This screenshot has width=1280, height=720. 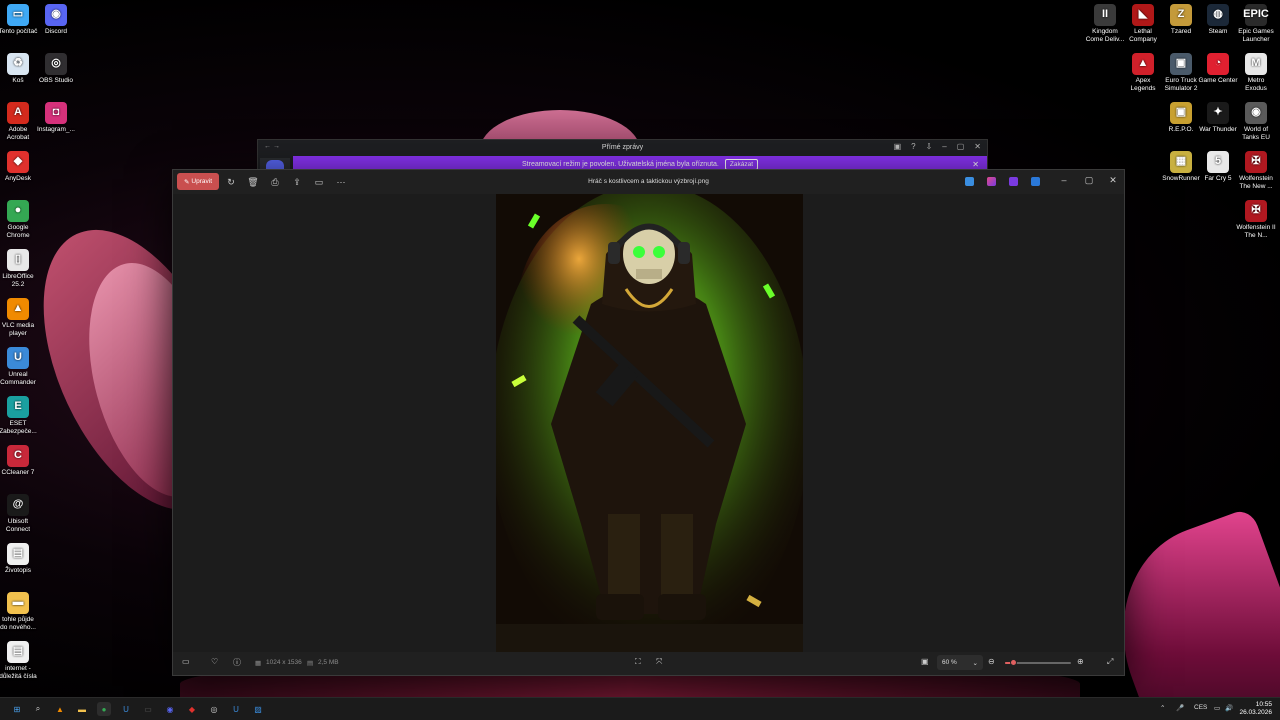 I want to click on desktop-icon-obs: ◎ OBS Studio, so click(x=56, y=69).